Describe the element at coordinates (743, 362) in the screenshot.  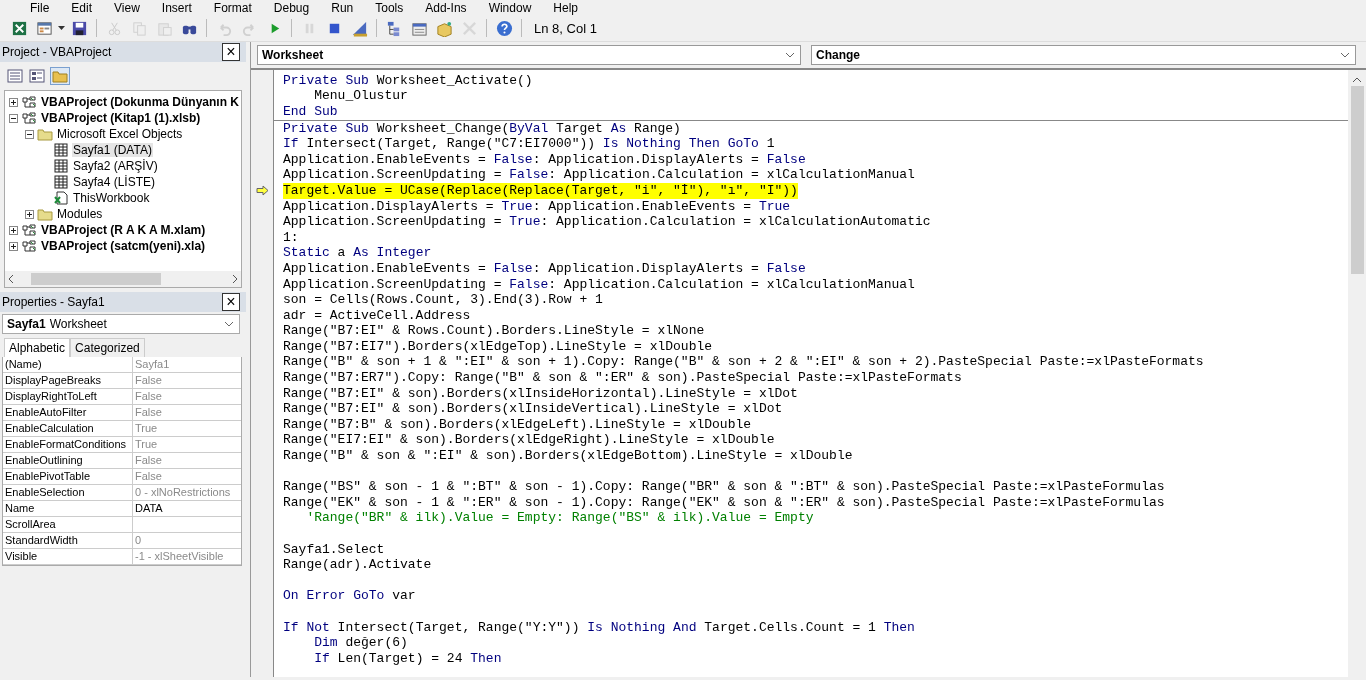
I see `code-line: Range("B" & son + 1 & ":EI" & son + 1).Copy: Range("B" & son + 2 & ":EI" & son + 2).PasteSpecial Paste:=xlPasteFormats` at that location.